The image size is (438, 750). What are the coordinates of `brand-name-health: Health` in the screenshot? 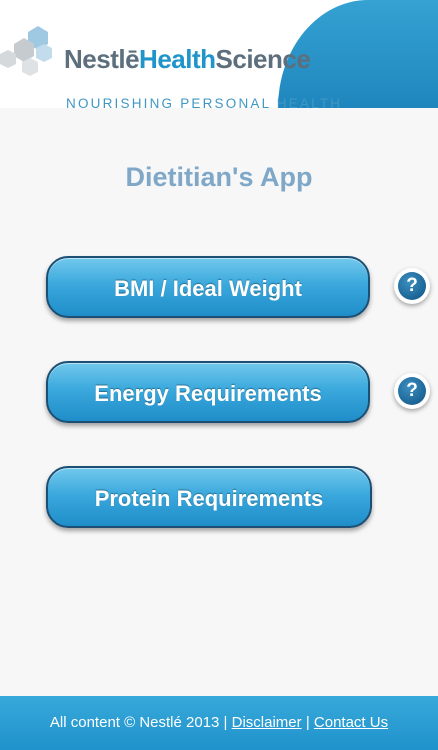 It's located at (177, 59).